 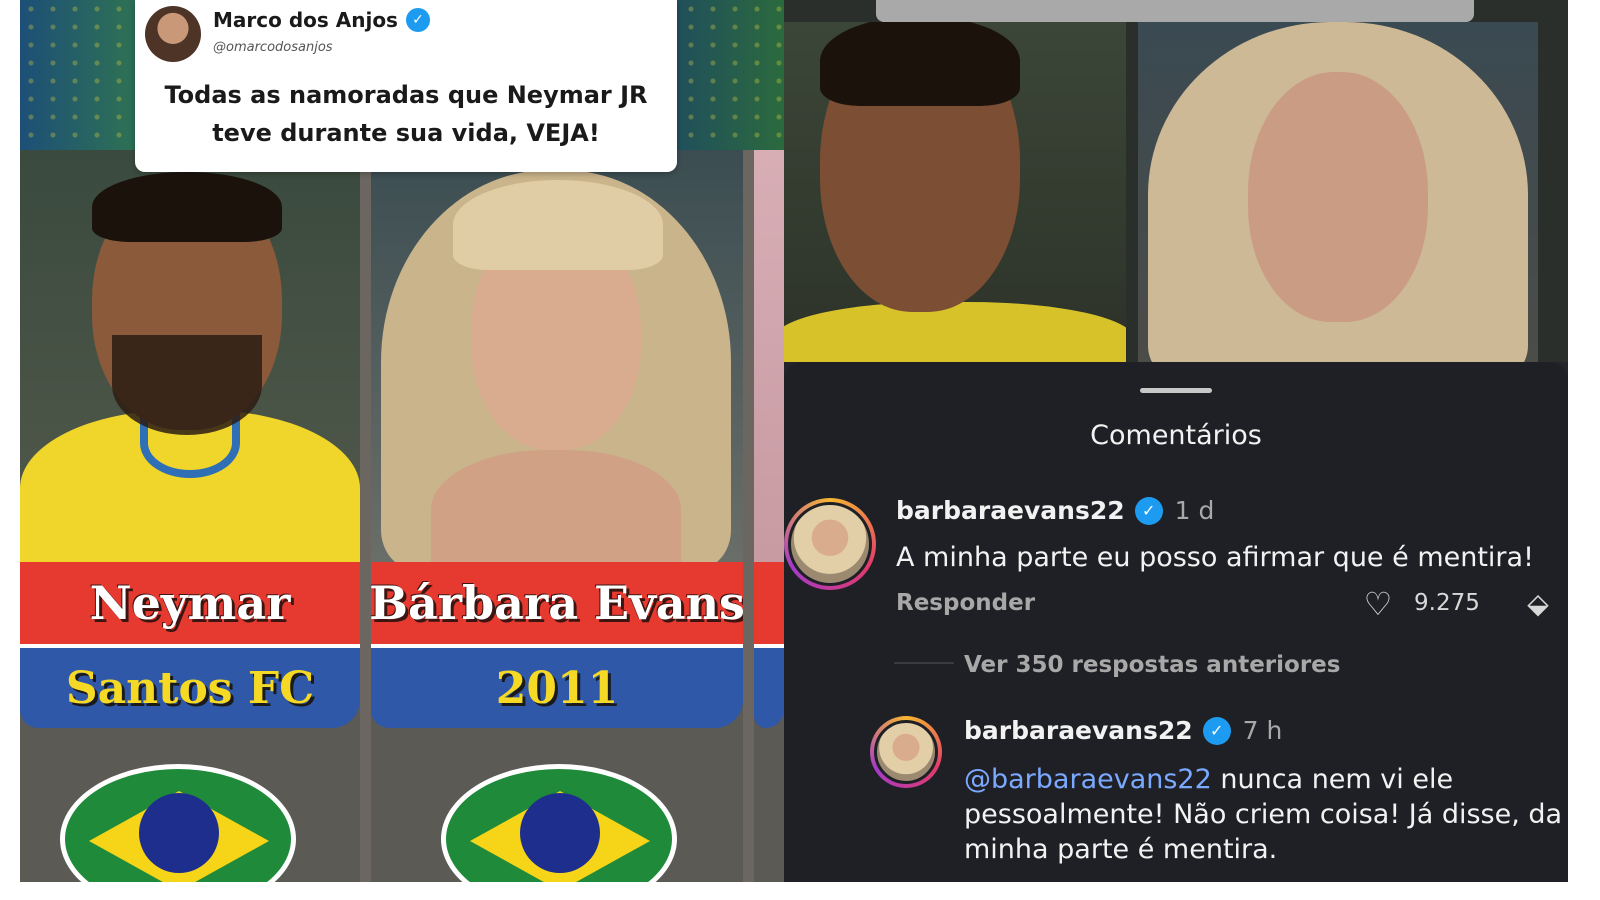 What do you see at coordinates (1176, 435) in the screenshot?
I see `sheet-title: Comentários` at bounding box center [1176, 435].